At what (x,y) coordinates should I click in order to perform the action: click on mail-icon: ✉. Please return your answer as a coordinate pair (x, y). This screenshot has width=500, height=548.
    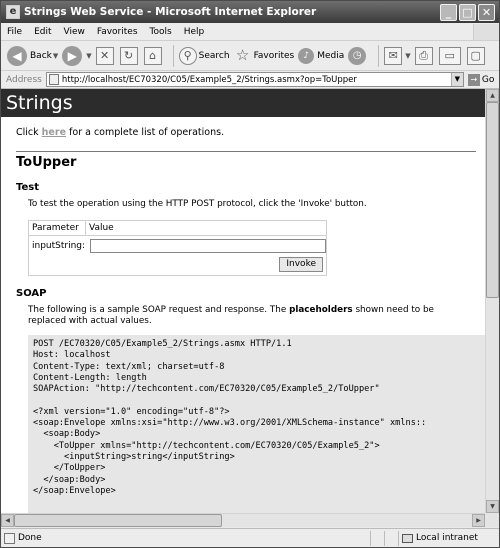
    Looking at the image, I should click on (393, 55).